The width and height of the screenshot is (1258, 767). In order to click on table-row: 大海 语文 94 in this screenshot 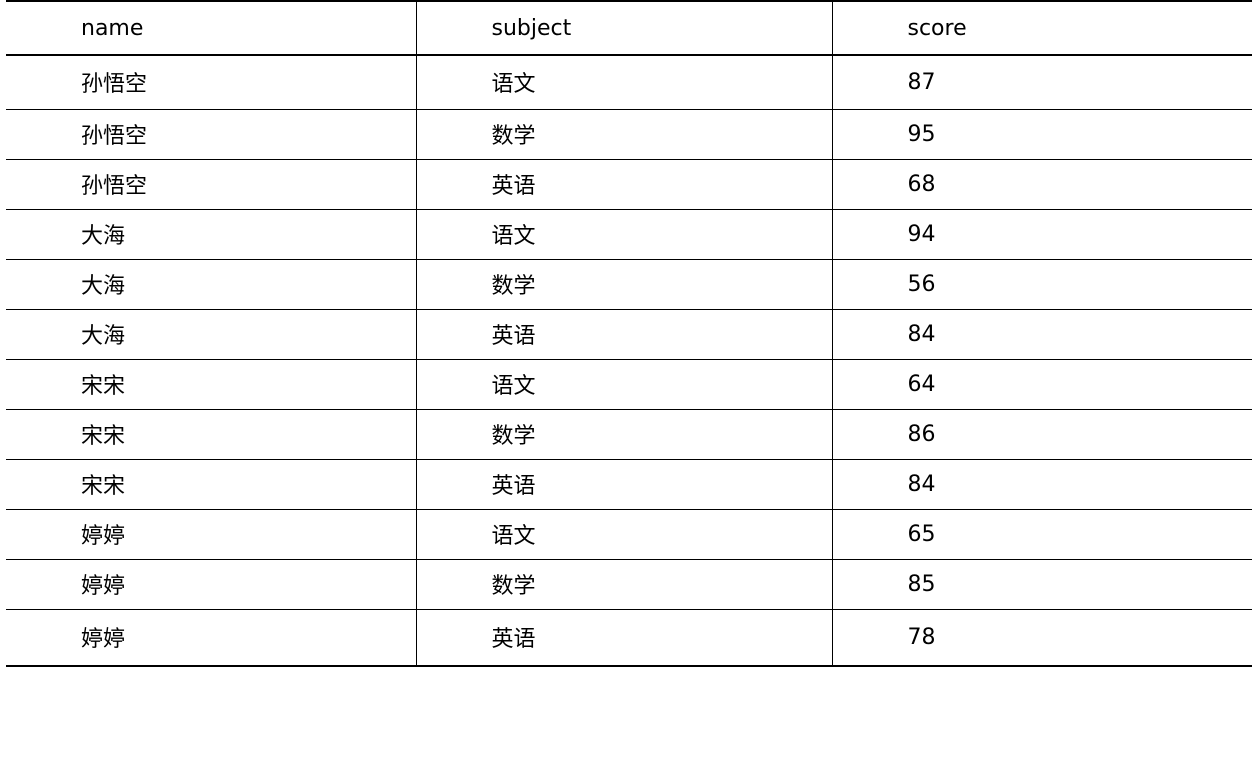, I will do `click(629, 234)`.